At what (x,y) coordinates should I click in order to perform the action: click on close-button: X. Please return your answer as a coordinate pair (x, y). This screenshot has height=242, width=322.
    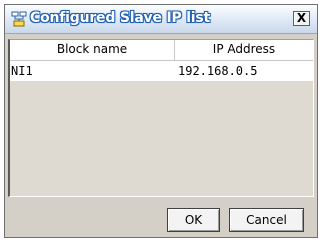
    Looking at the image, I should click on (301, 18).